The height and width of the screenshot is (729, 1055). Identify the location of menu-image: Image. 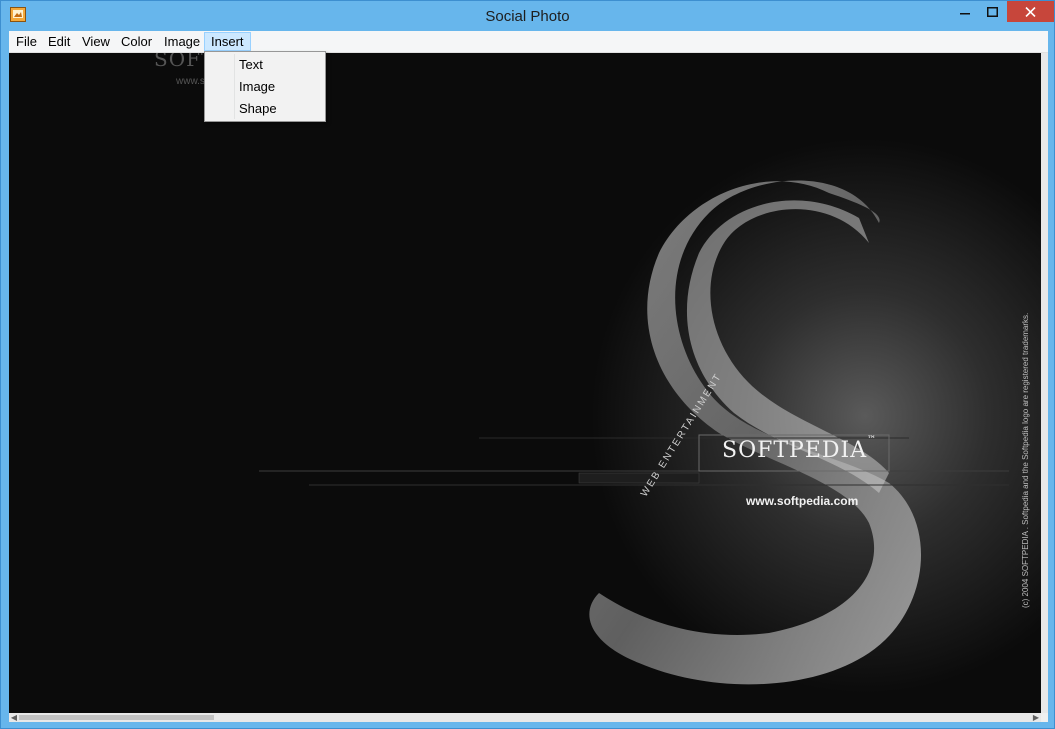
(182, 41).